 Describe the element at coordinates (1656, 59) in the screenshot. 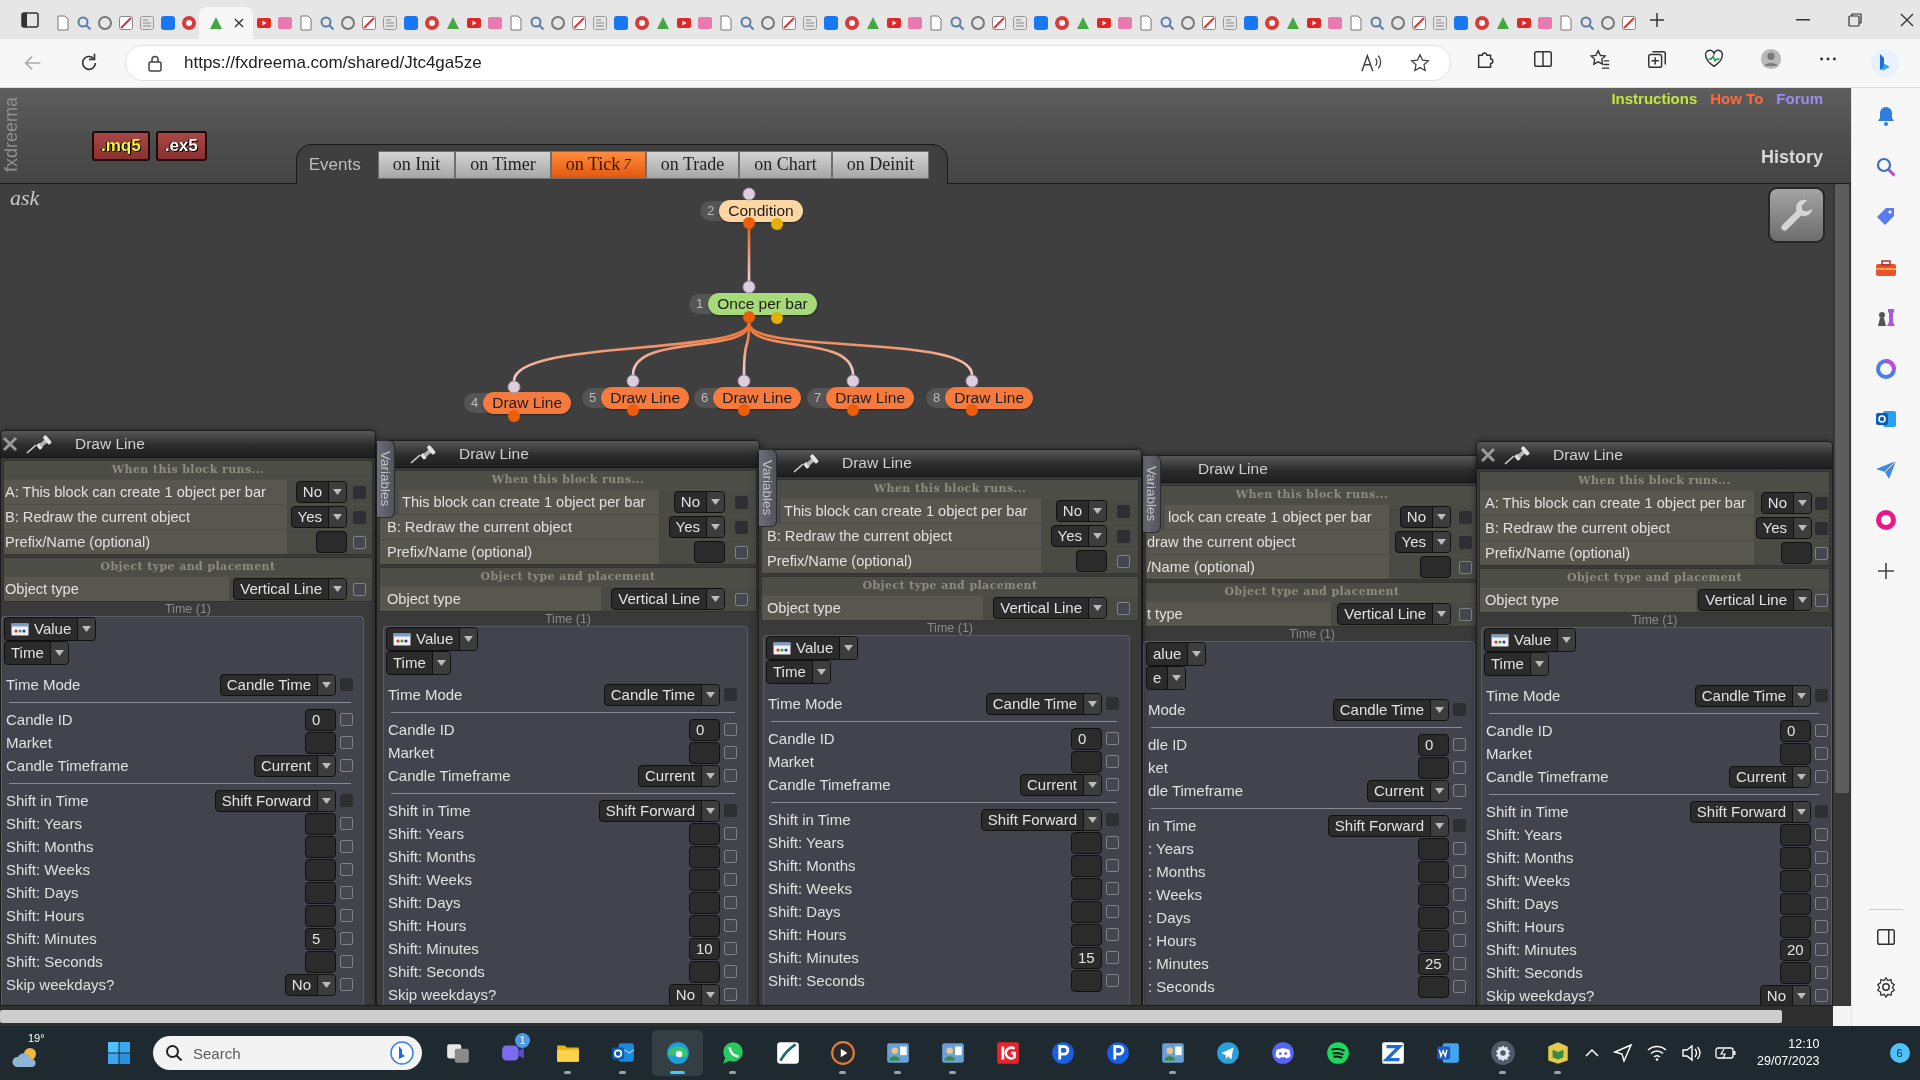

I see `collections-icon` at that location.